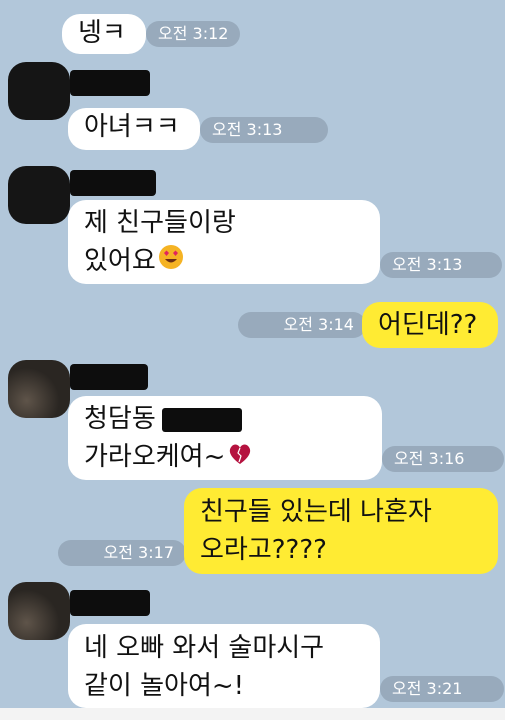 The height and width of the screenshot is (720, 505). I want to click on message-bubble: 네 오빠 와서 술마시구 같이 놀아여~!, so click(224, 666).